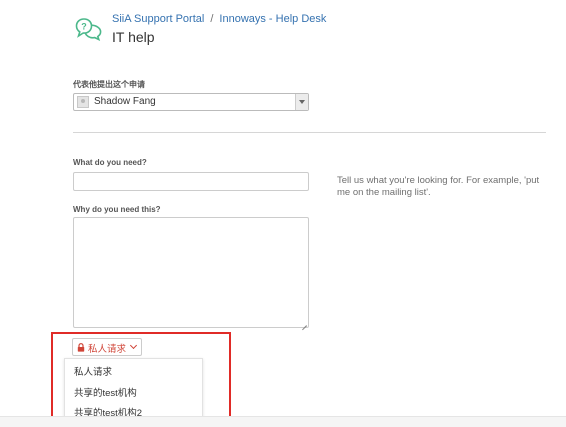  What do you see at coordinates (105, 392) in the screenshot?
I see `menu-item-shared-test-org: 共享的test机构` at bounding box center [105, 392].